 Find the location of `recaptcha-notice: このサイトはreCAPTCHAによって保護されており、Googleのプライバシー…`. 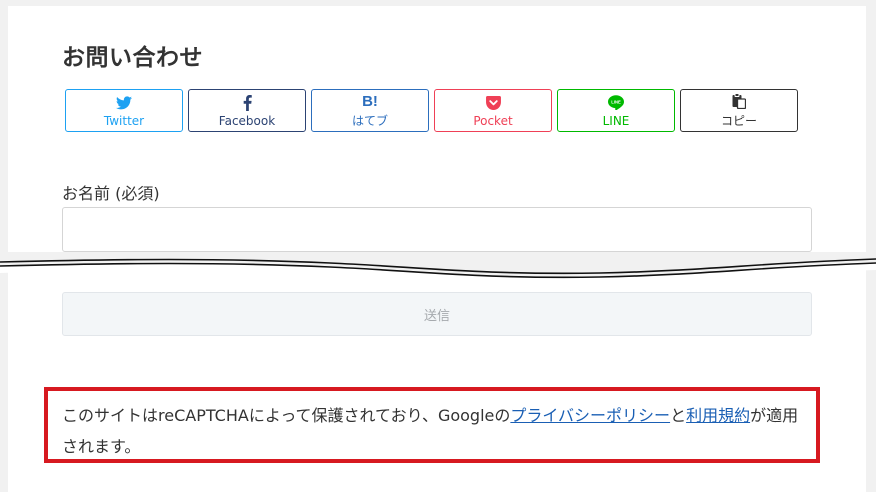

recaptcha-notice: このサイトはreCAPTCHAによって保護されており、Googleのプライバシー… is located at coordinates (432, 425).